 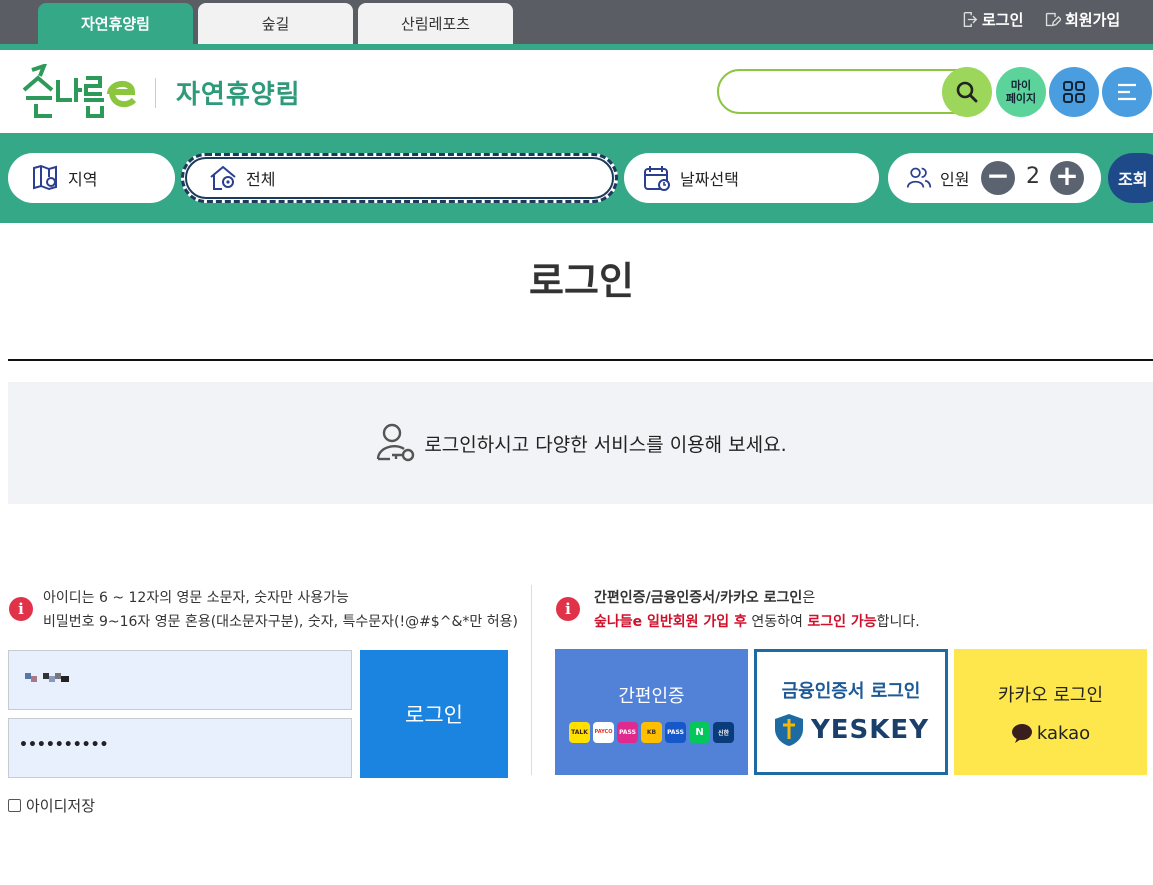 What do you see at coordinates (1003, 20) in the screenshot?
I see `top-login-label: 로그인` at bounding box center [1003, 20].